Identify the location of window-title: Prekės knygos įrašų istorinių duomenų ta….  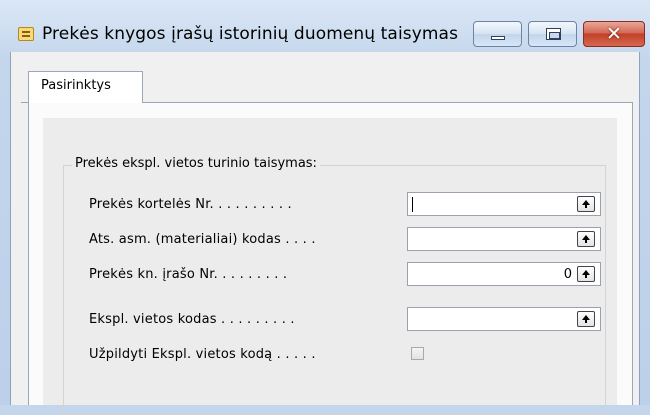
(250, 34).